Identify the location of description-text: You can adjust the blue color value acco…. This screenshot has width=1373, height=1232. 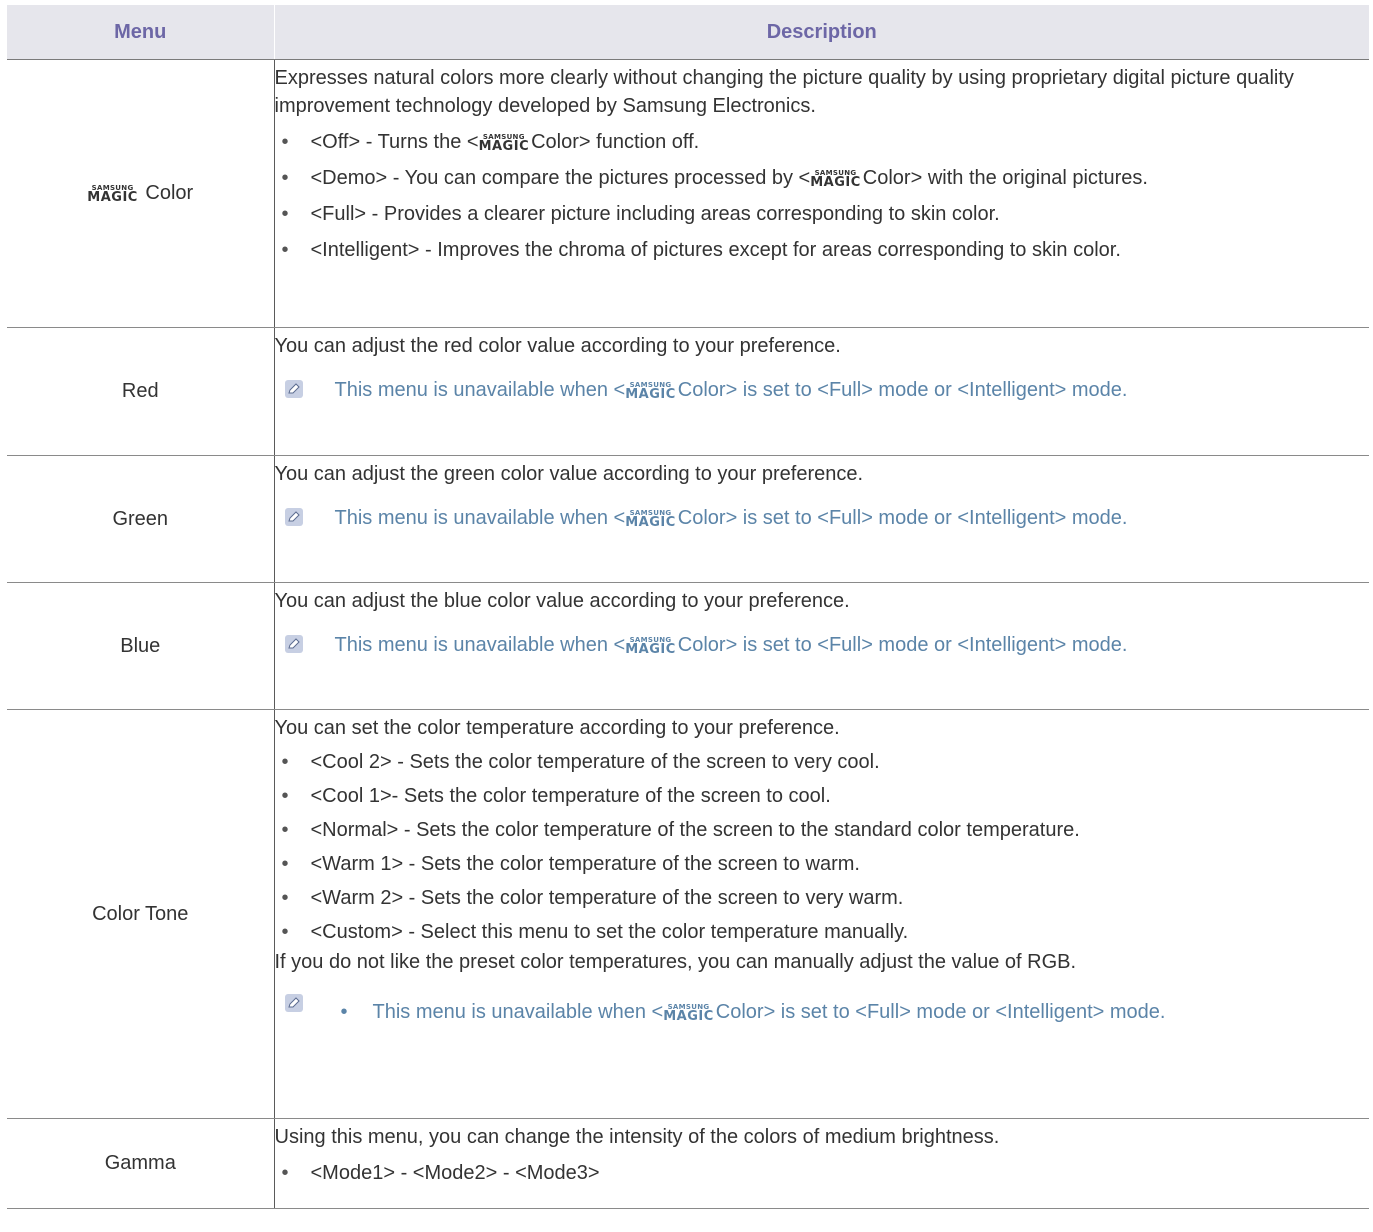
(562, 601).